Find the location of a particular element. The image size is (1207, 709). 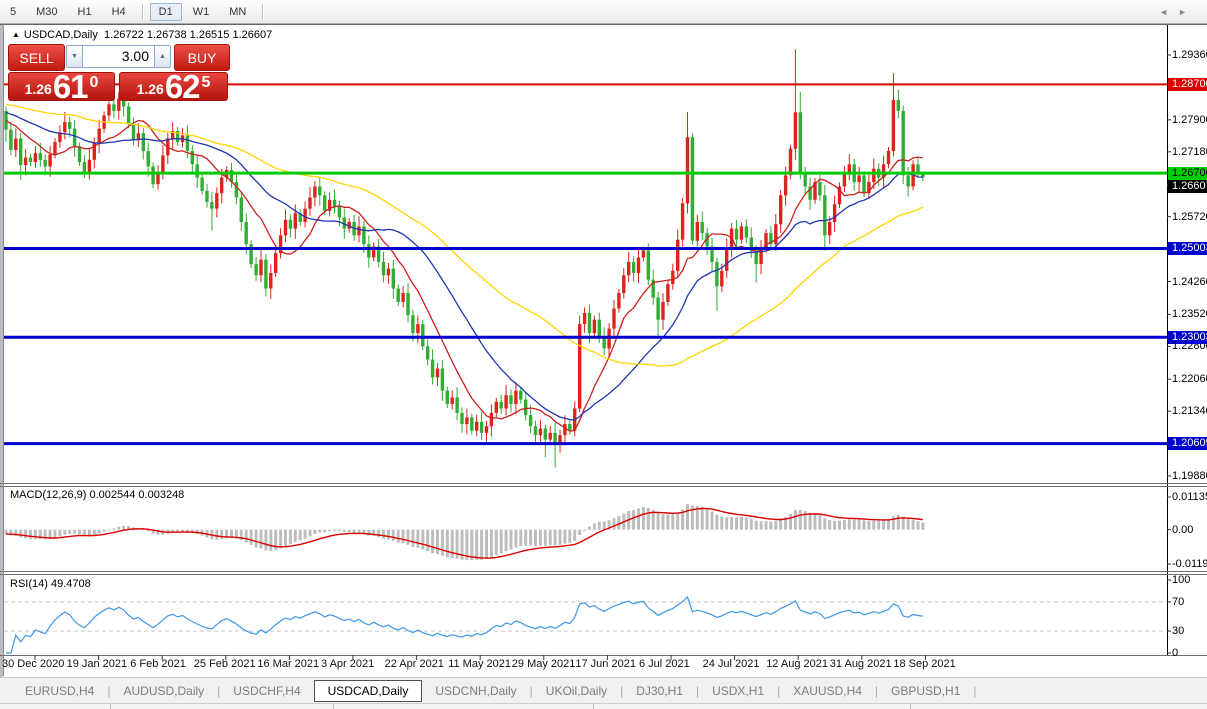

status-bar is located at coordinates (603, 706).